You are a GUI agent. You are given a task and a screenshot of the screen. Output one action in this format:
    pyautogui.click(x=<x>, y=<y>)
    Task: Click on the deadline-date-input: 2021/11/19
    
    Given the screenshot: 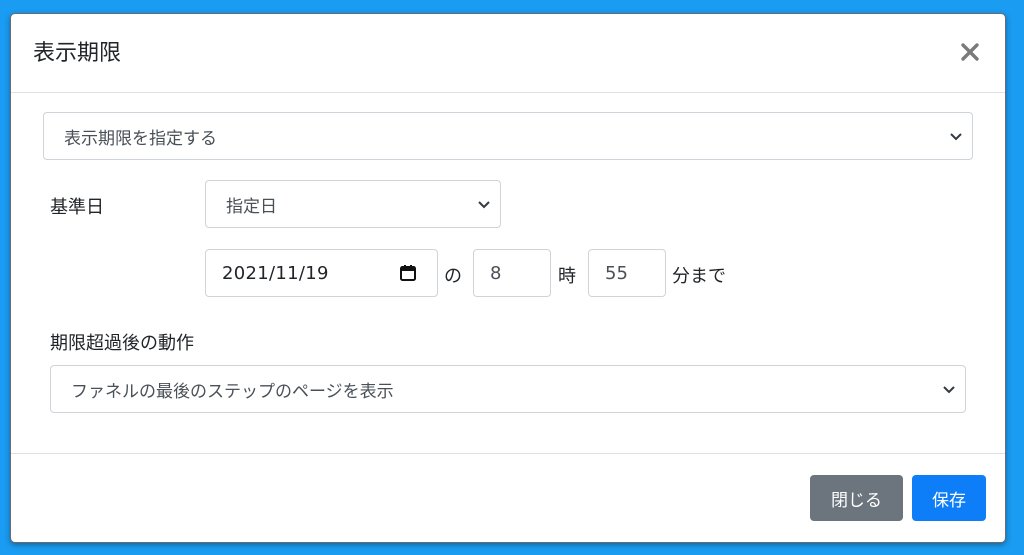 What is the action you would take?
    pyautogui.click(x=321, y=273)
    